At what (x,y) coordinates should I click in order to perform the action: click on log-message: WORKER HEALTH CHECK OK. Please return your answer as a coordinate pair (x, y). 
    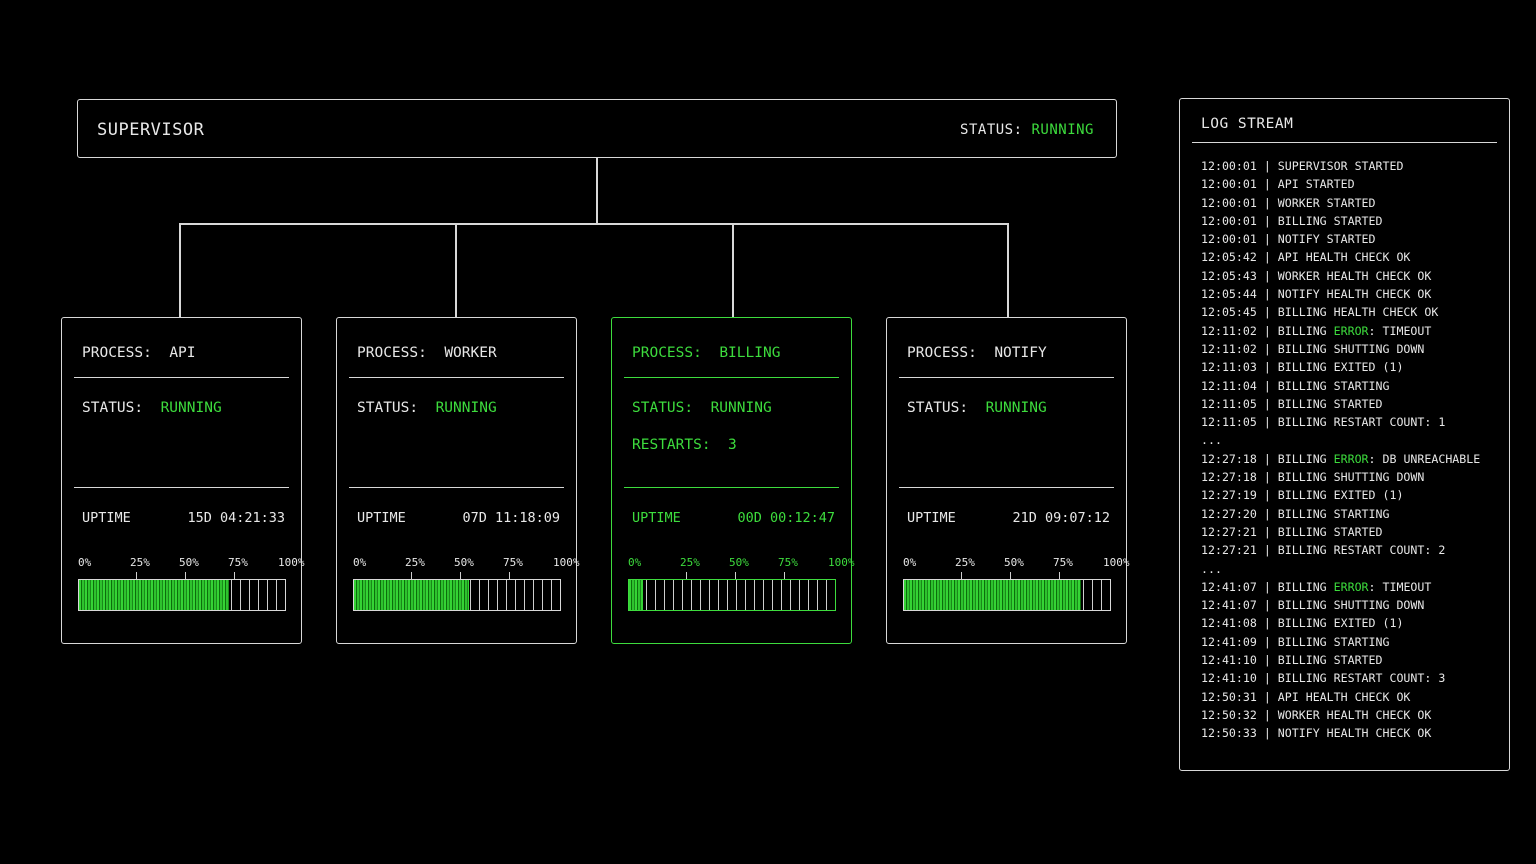
    Looking at the image, I should click on (1354, 714).